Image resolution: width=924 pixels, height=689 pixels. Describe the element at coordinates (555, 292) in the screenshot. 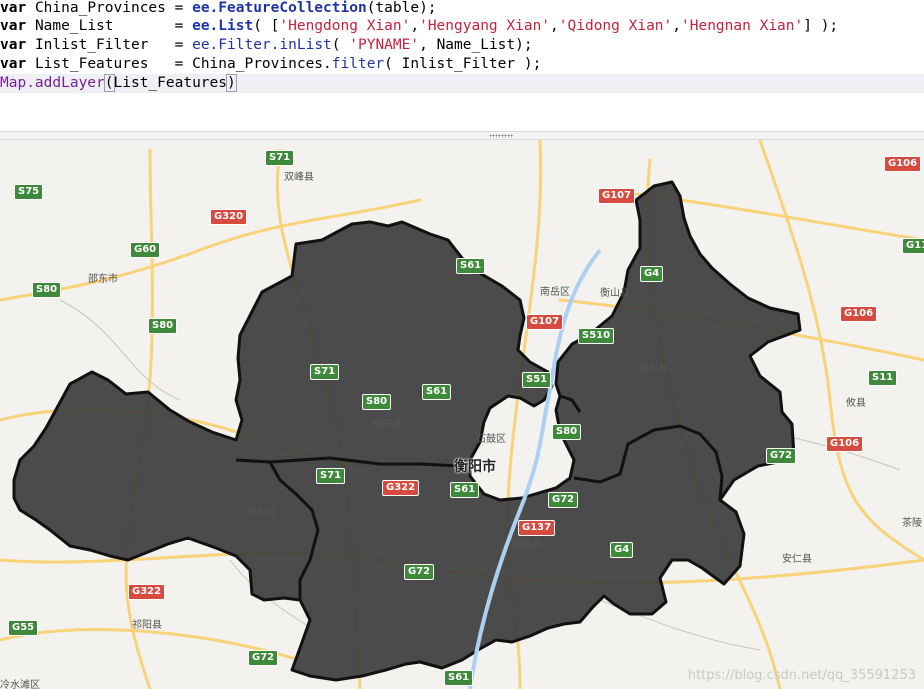

I see `place-label: 南岳区` at that location.